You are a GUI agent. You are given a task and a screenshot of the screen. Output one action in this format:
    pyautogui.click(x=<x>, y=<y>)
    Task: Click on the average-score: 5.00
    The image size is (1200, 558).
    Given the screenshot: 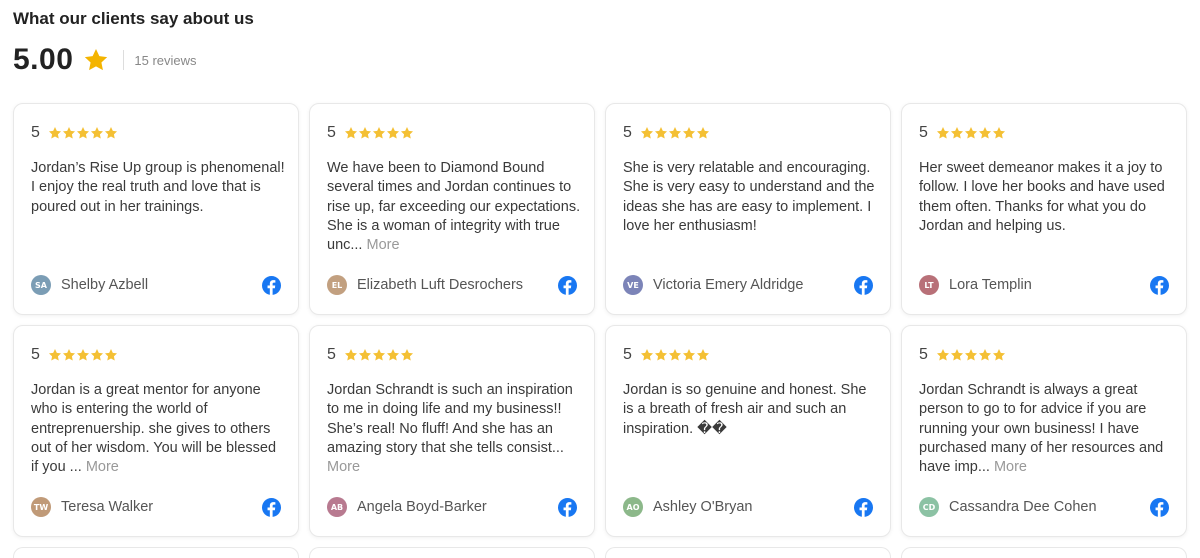 What is the action you would take?
    pyautogui.click(x=43, y=59)
    